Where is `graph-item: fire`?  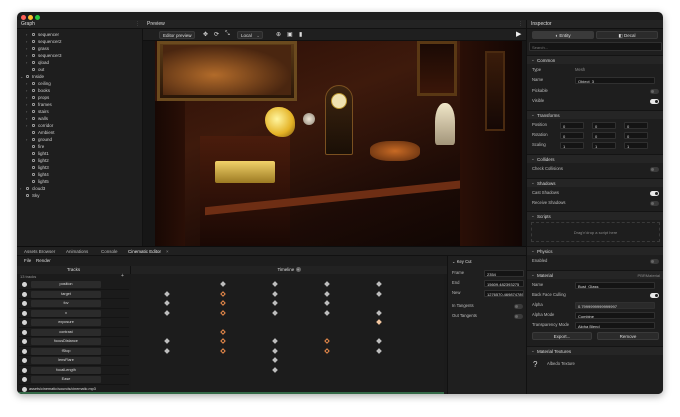
graph-item: fire is located at coordinates (35, 146).